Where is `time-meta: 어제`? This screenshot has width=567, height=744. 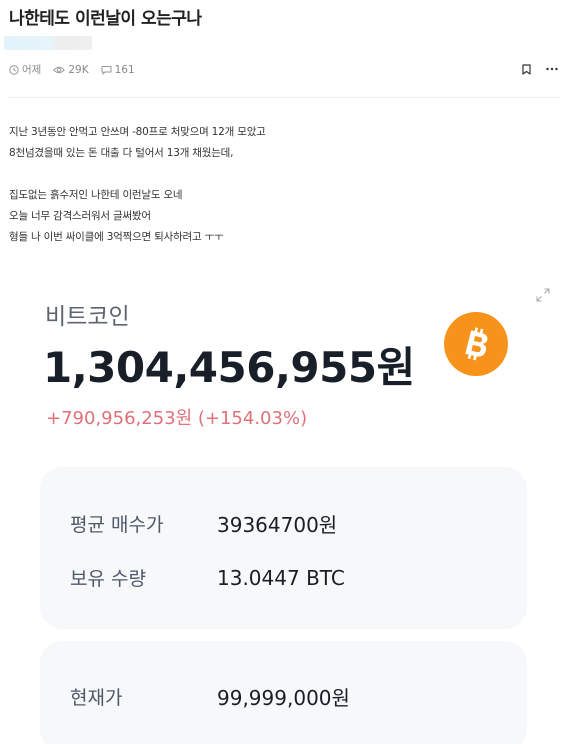 time-meta: 어제 is located at coordinates (25, 69).